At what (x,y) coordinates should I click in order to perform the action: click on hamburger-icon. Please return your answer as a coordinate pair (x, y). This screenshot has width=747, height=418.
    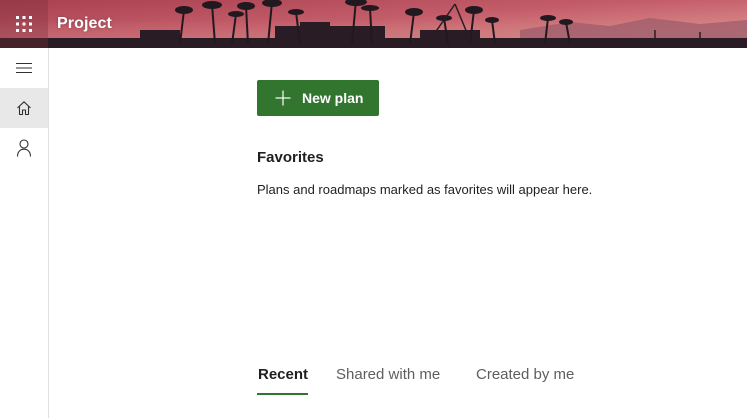
    Looking at the image, I should click on (24, 68).